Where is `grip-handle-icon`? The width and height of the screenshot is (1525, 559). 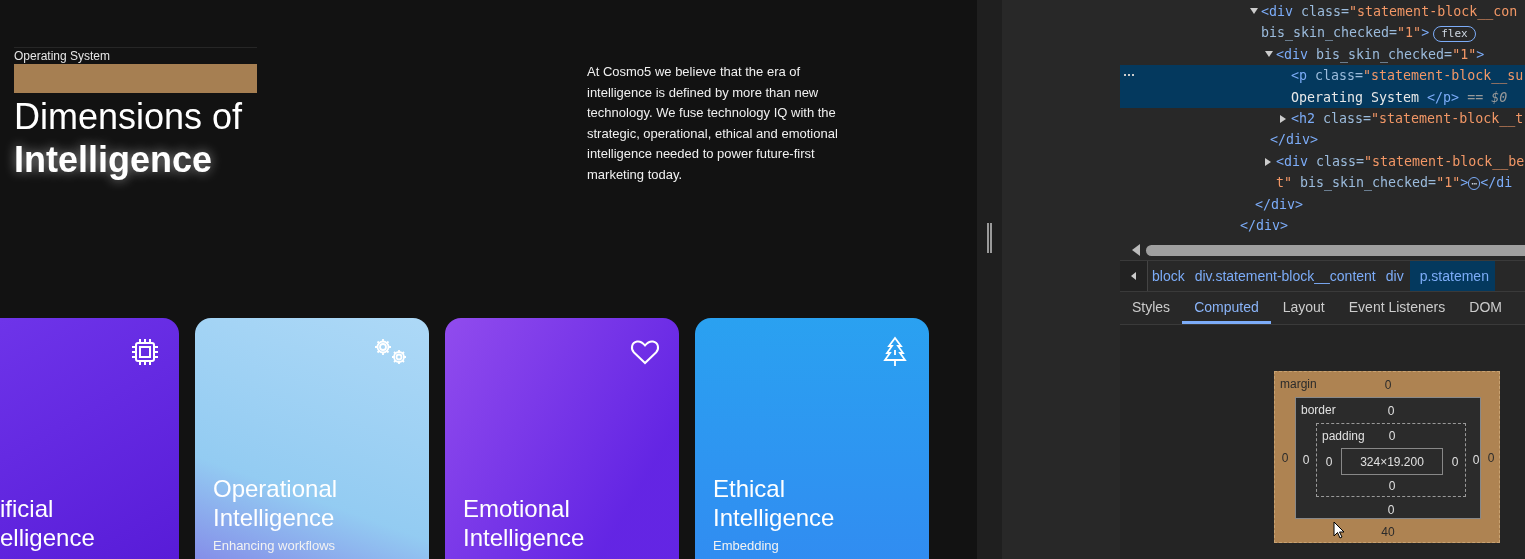
grip-handle-icon is located at coordinates (989, 237).